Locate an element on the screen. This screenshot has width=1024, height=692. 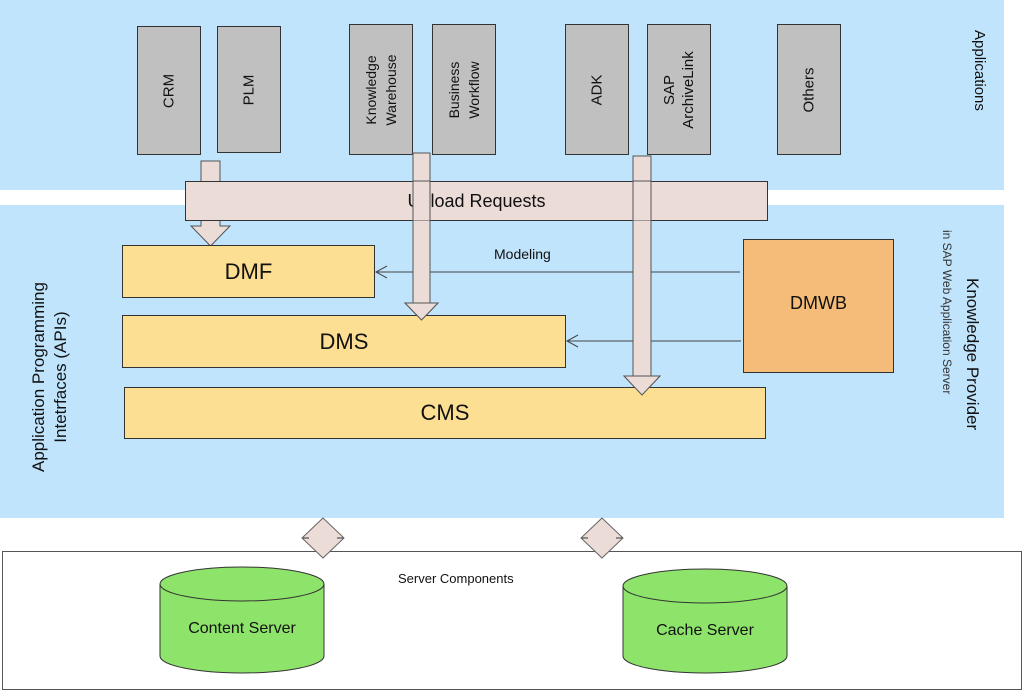
cache-server-label: Cache Server is located at coordinates (705, 630).